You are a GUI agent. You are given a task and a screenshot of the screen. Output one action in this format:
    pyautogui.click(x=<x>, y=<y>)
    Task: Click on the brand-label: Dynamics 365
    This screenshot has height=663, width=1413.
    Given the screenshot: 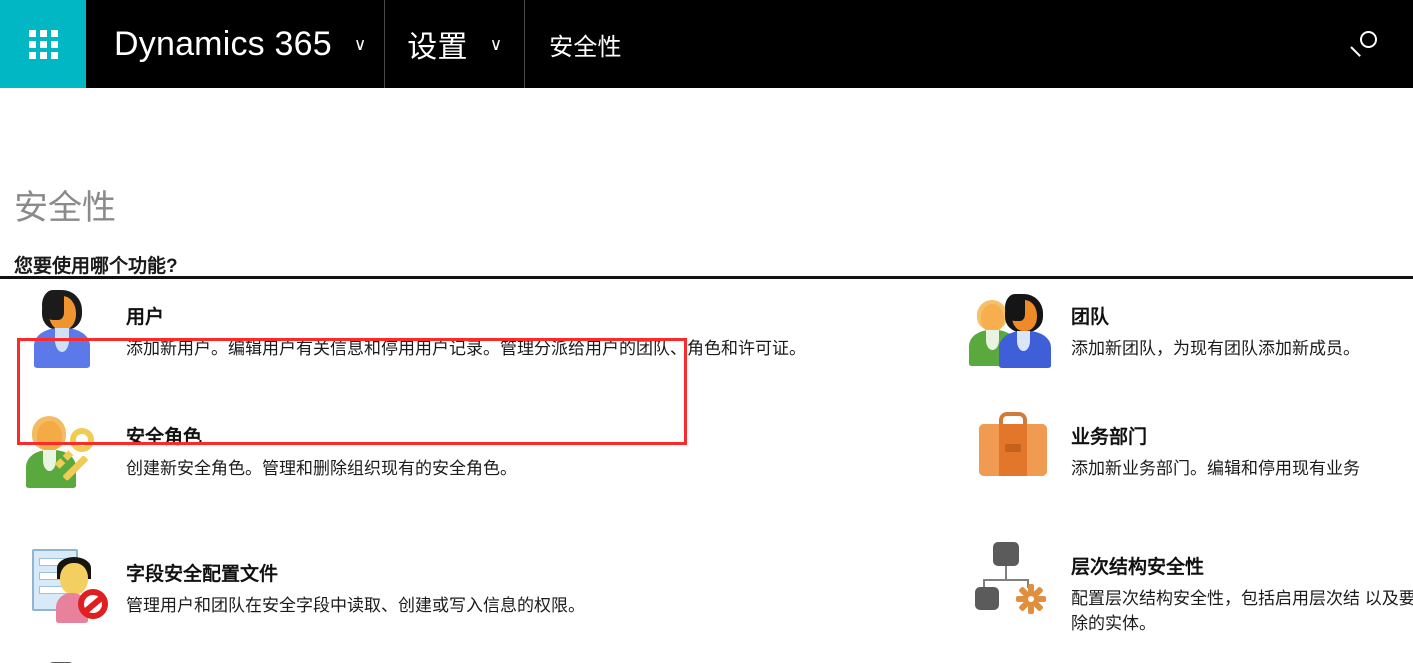 What is the action you would take?
    pyautogui.click(x=223, y=43)
    